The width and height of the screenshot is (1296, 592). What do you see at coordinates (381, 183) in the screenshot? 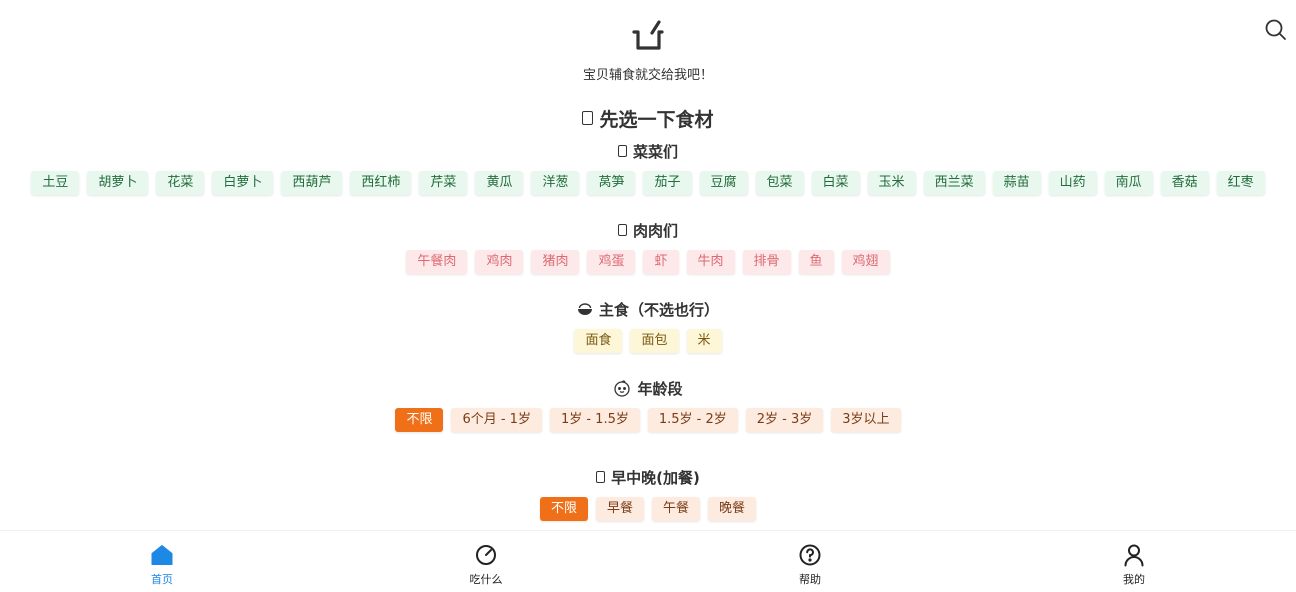
I see `vegetable-chip: 西红柿` at bounding box center [381, 183].